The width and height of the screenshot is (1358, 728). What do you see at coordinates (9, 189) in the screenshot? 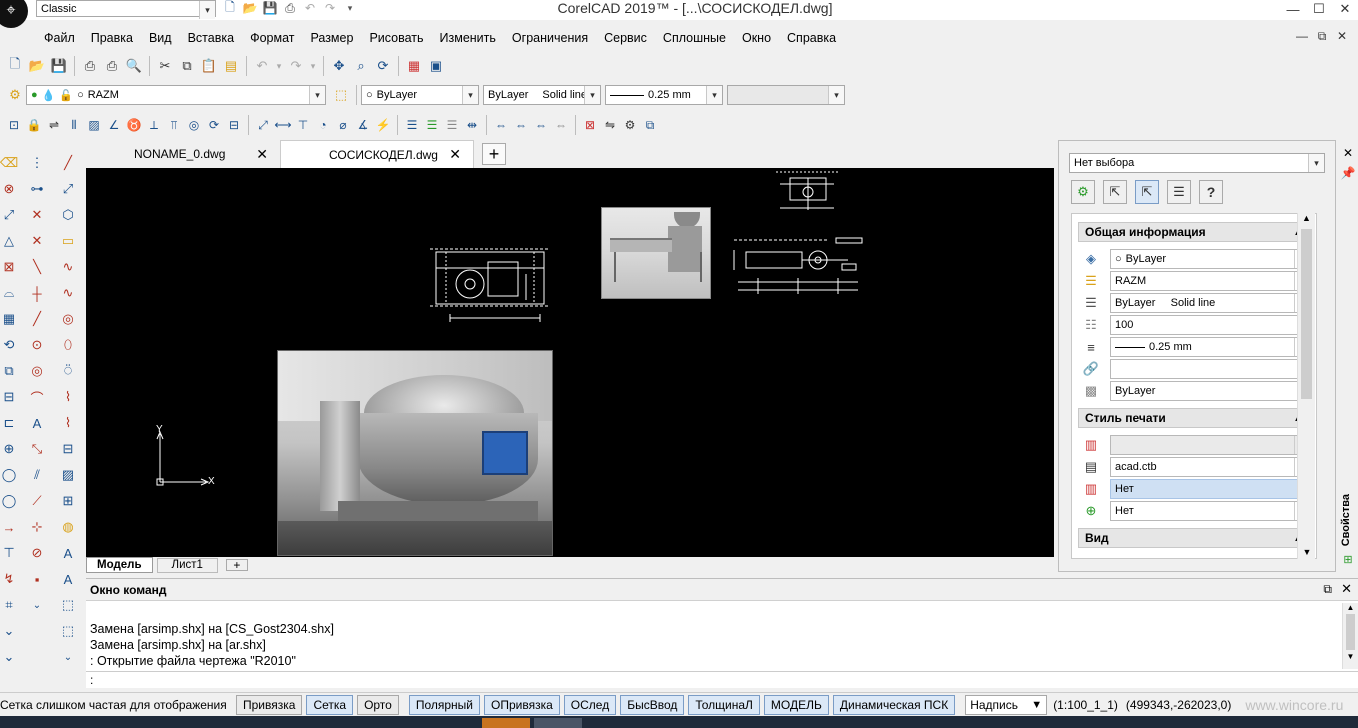
I see `copy-entities-icon: ⊗` at bounding box center [9, 189].